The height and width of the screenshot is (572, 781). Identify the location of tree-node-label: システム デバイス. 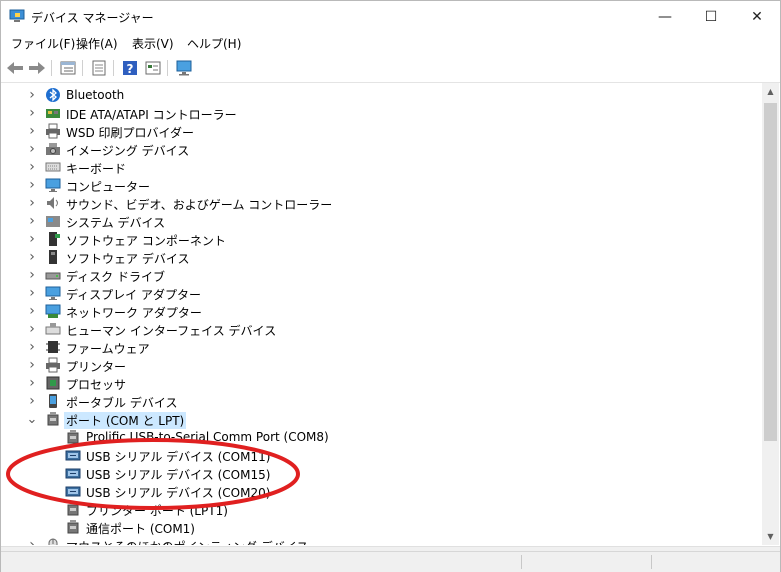
(116, 223).